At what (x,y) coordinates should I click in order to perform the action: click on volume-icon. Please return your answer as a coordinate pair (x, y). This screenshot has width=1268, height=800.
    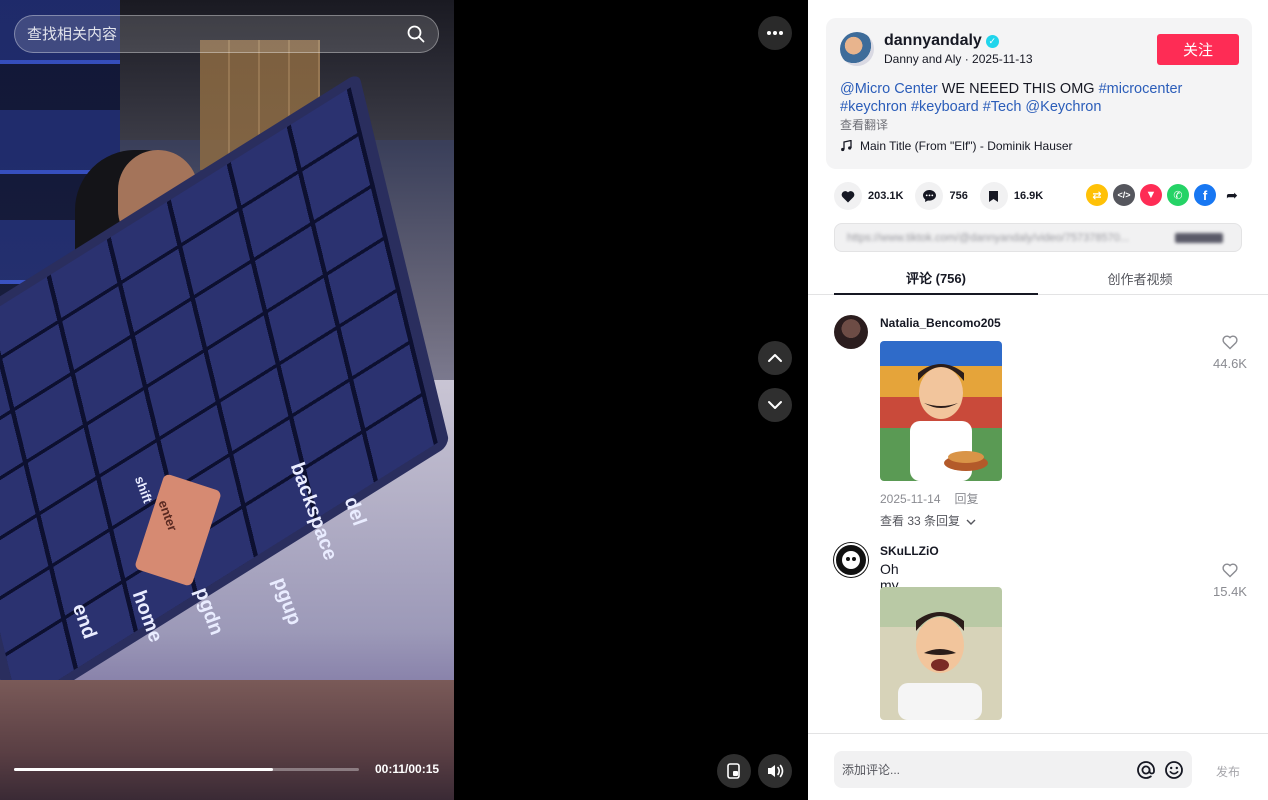
    Looking at the image, I should click on (776, 771).